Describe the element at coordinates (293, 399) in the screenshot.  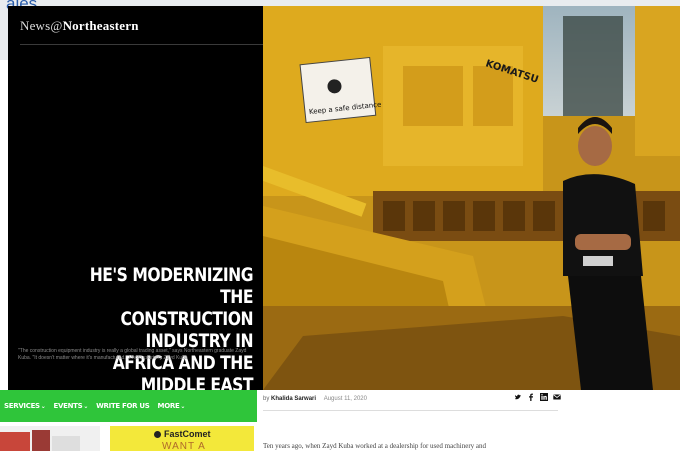
I see `author-link: Khalida Sarwari` at that location.